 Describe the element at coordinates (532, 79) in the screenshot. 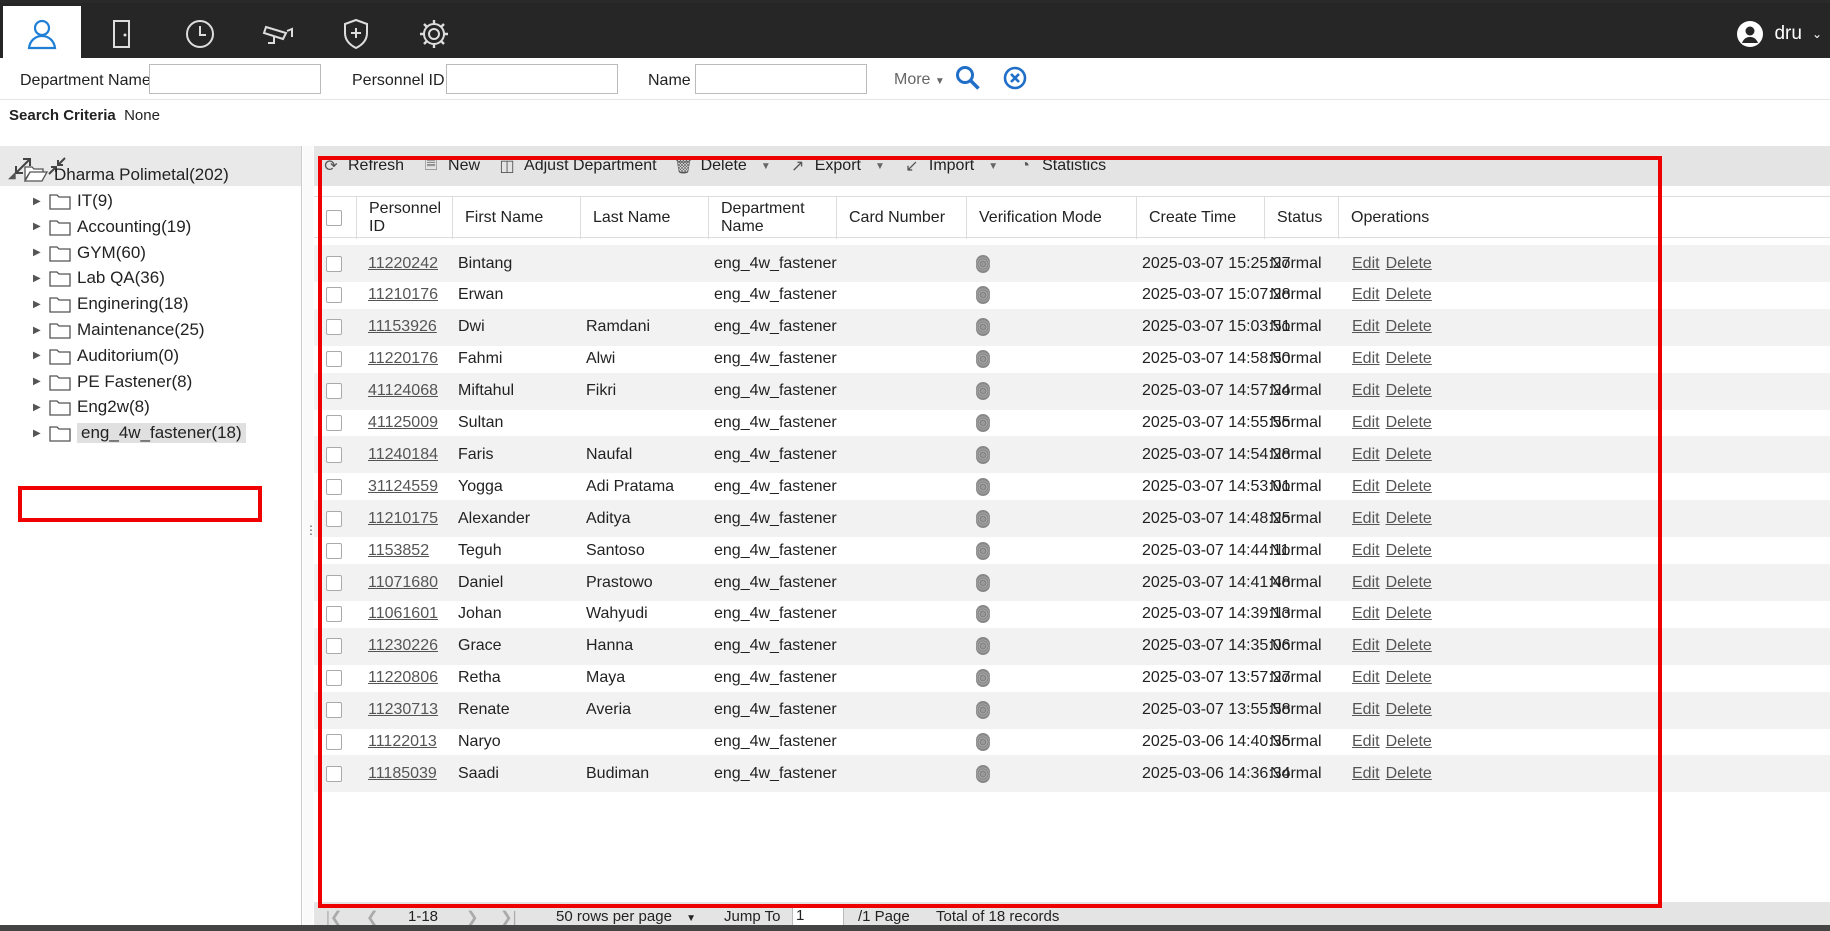

I see `personnel-id-input` at that location.